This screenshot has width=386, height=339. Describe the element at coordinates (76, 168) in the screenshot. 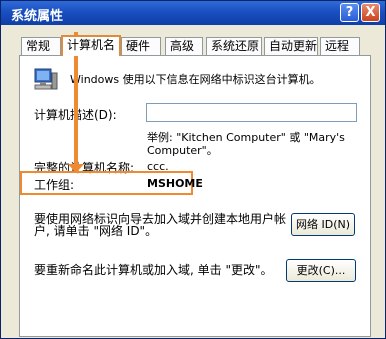

I see `annotation-arrow-head` at that location.